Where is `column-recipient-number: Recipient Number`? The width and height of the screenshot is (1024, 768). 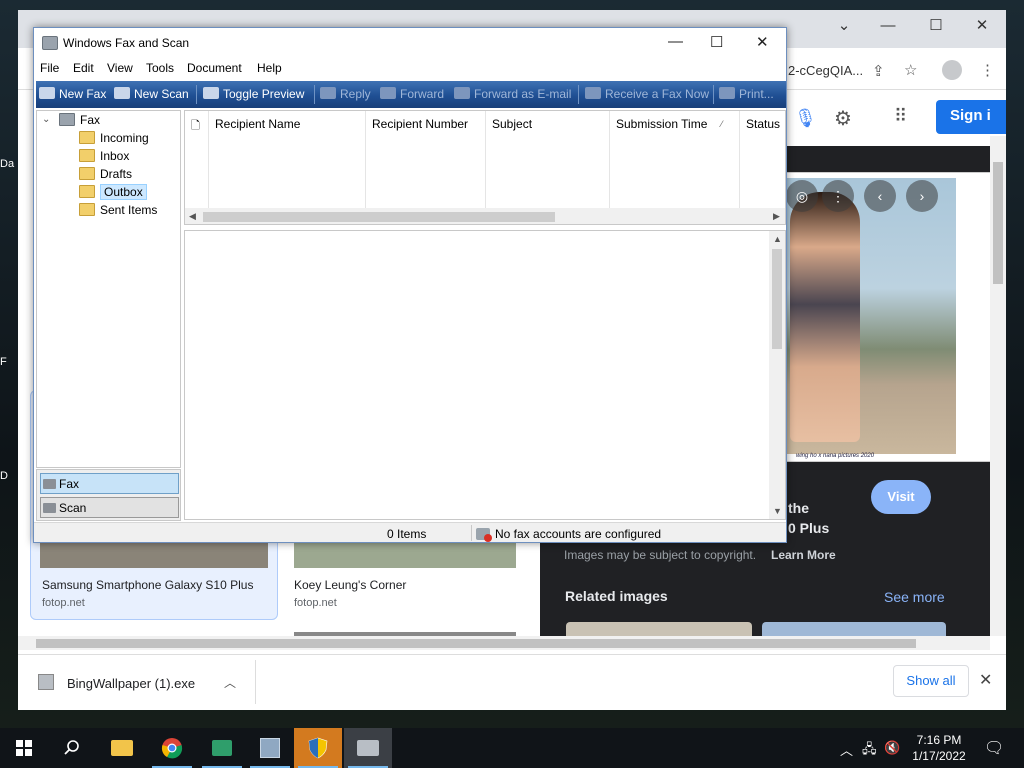 column-recipient-number: Recipient Number is located at coordinates (426, 161).